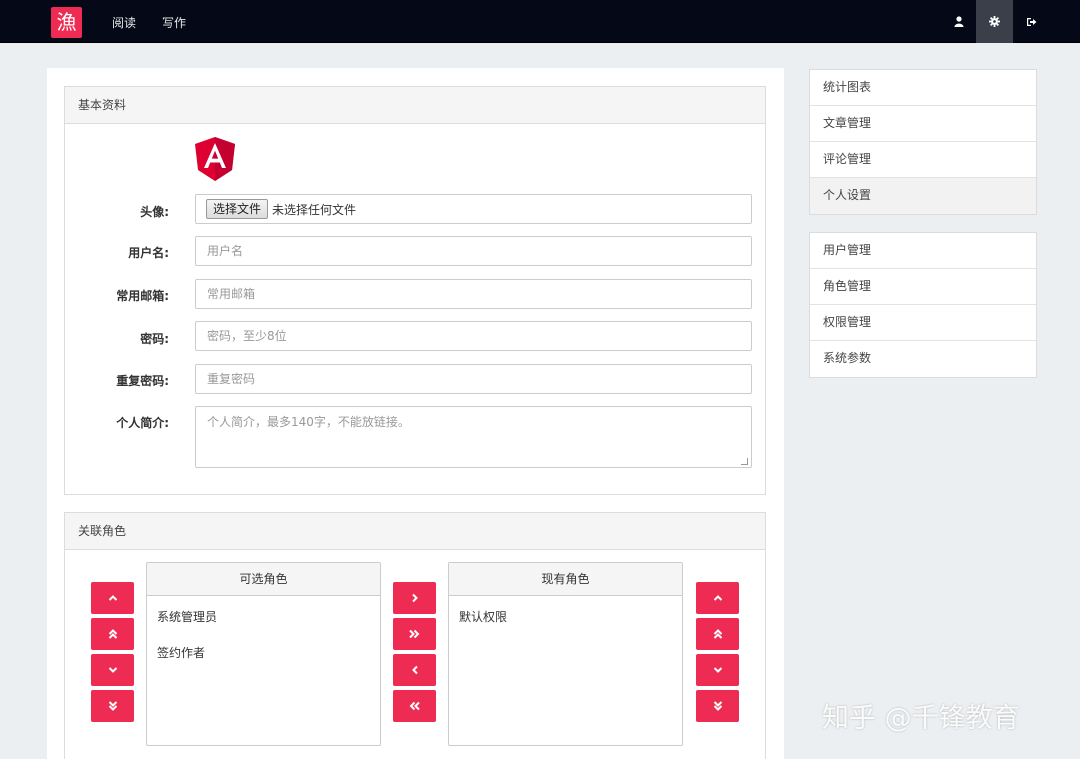  I want to click on top-navbar: 漁 阅读 写作, so click(540, 21).